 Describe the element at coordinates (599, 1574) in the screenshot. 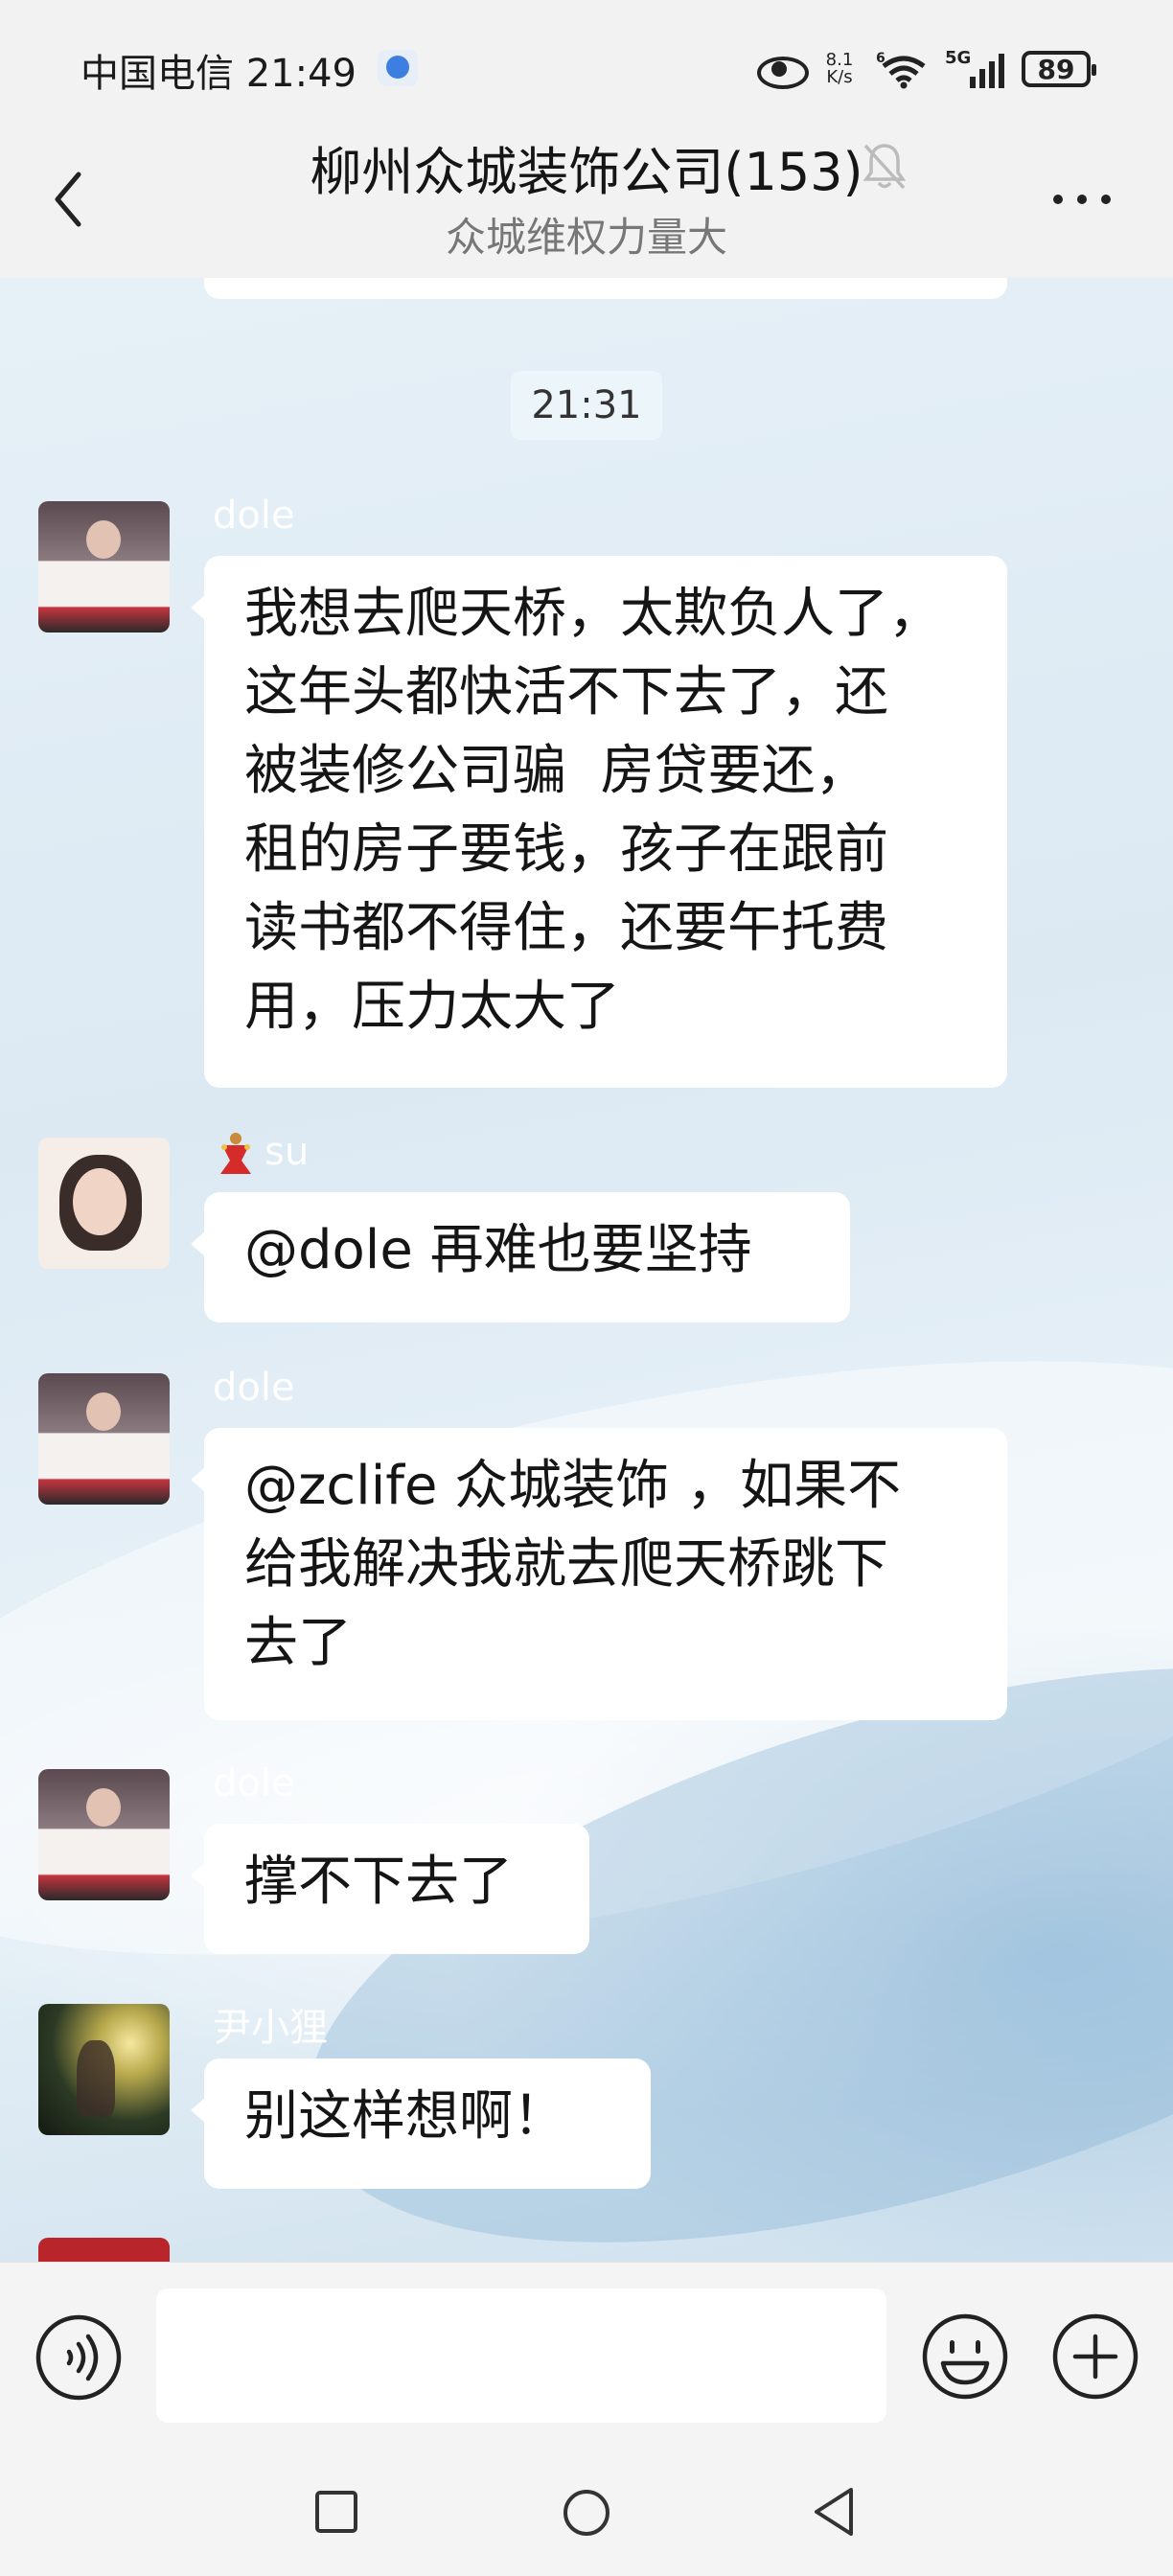

I see `message-bubble: @zclife 众城装饰 ，如果不 给我解决我就去爬天桥跳下 去了` at that location.